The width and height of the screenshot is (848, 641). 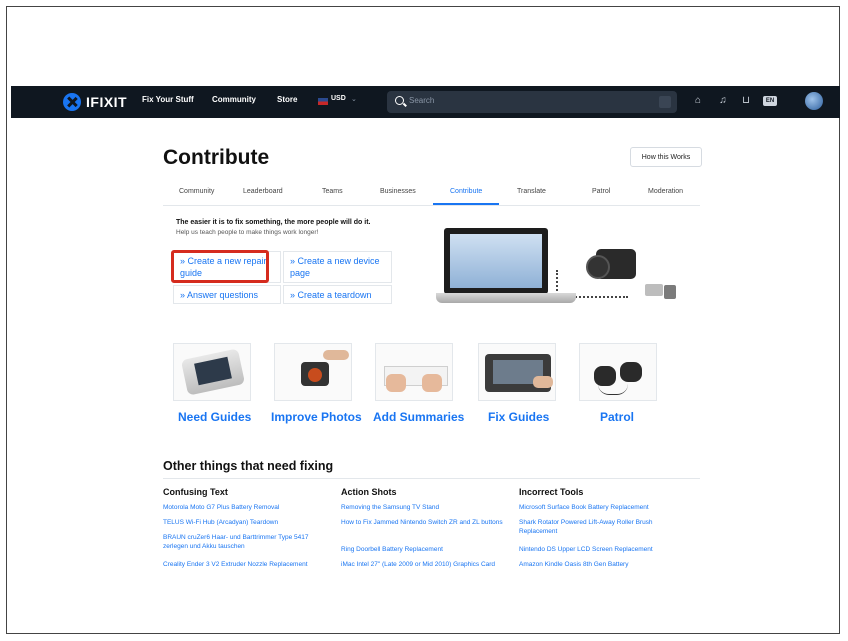 What do you see at coordinates (423, 507) in the screenshot?
I see `list-item: Removing the Samsung TV Stand` at bounding box center [423, 507].